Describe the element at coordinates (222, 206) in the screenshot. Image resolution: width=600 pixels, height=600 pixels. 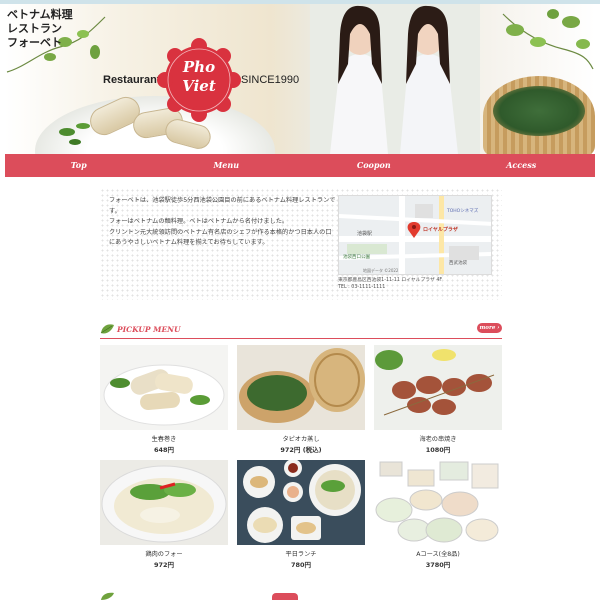
I see `intro-paragraph: フォーベトは、池袋駅徒歩5分西池袋公園目の前にあるベトナム料理レストランです。` at that location.